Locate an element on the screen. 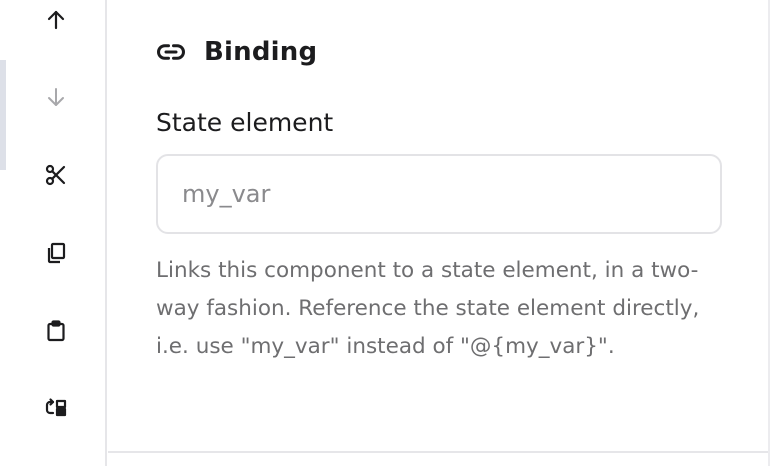  move-down-button is located at coordinates (56, 97).